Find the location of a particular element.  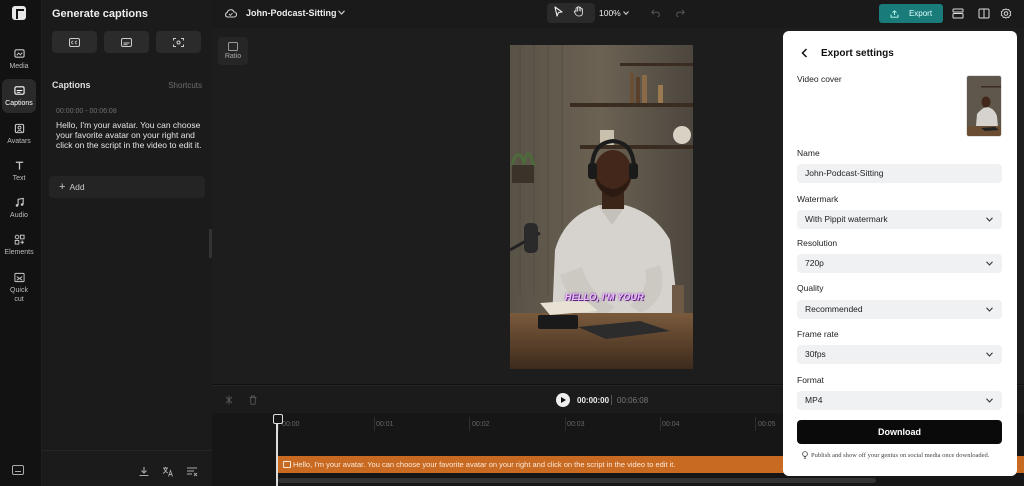

total-time: 00:06:08 is located at coordinates (633, 400).